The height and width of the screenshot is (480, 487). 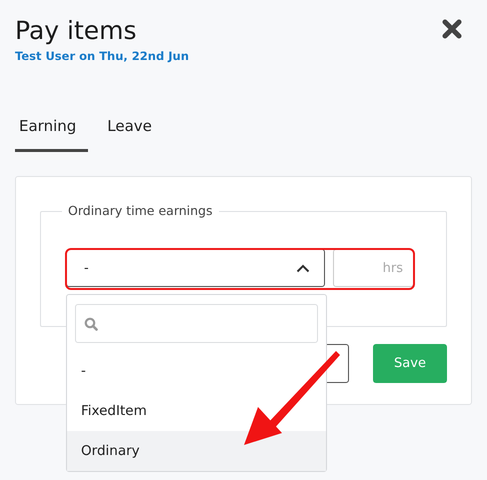 I want to click on dropdown-option: Ordinary, so click(x=196, y=451).